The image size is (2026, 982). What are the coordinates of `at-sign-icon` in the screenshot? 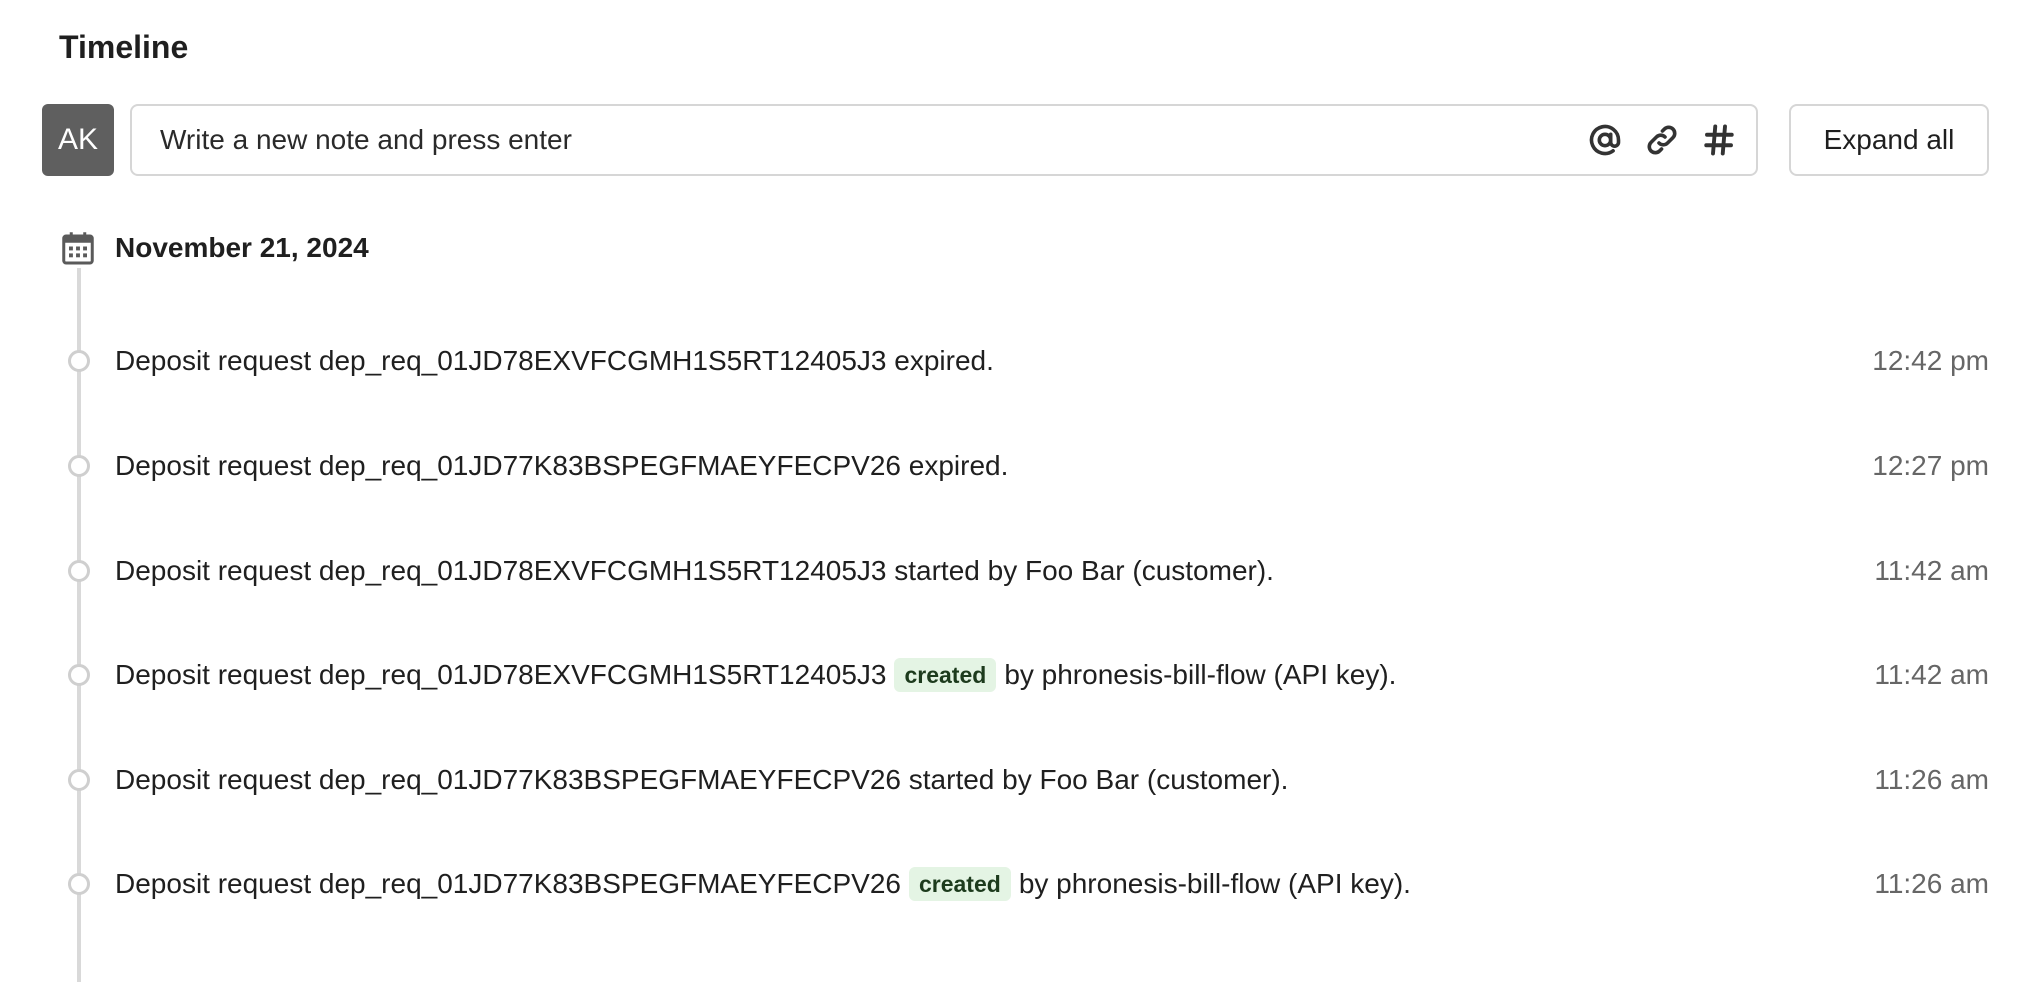 It's located at (1605, 140).